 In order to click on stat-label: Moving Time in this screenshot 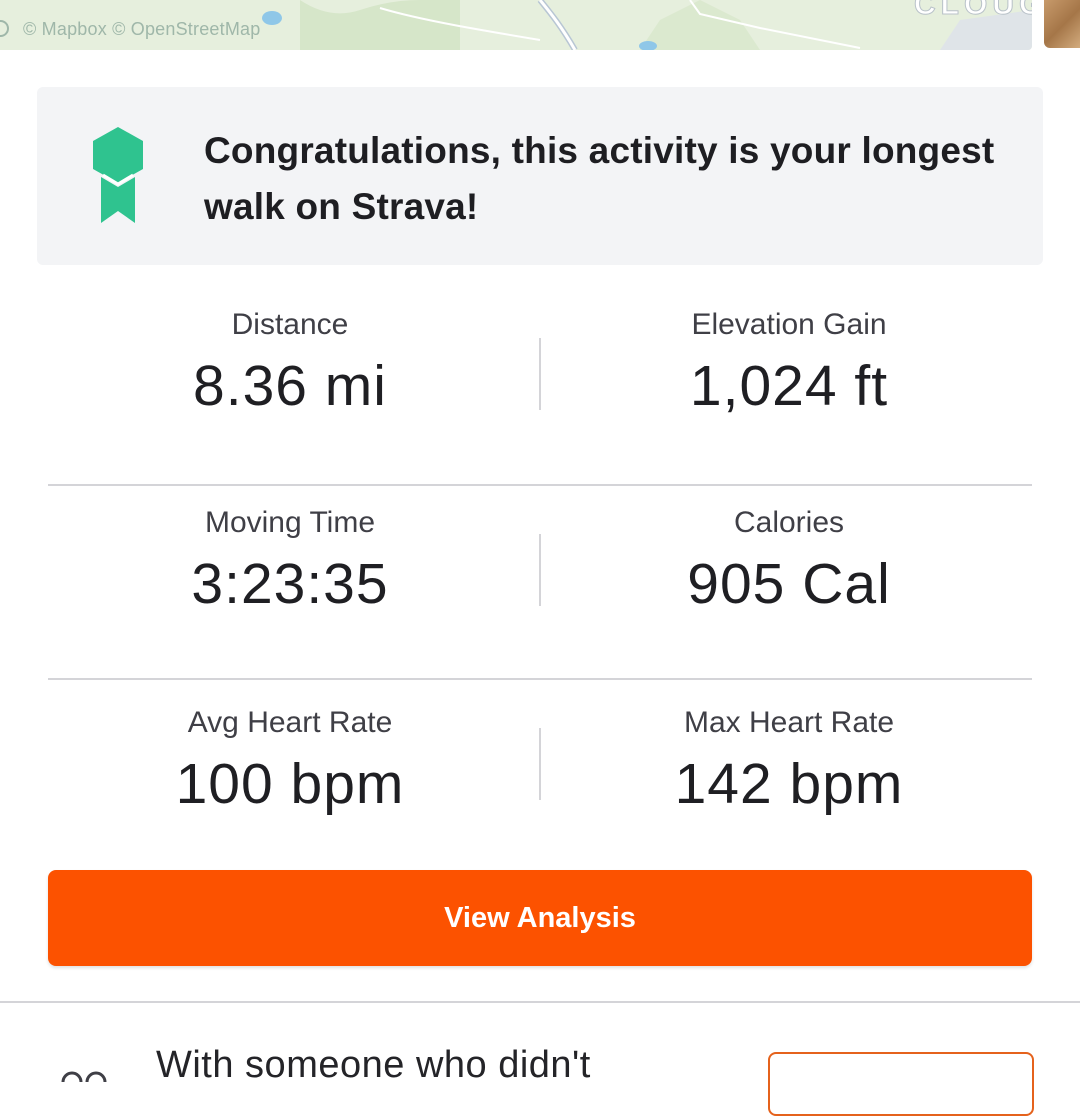, I will do `click(290, 522)`.